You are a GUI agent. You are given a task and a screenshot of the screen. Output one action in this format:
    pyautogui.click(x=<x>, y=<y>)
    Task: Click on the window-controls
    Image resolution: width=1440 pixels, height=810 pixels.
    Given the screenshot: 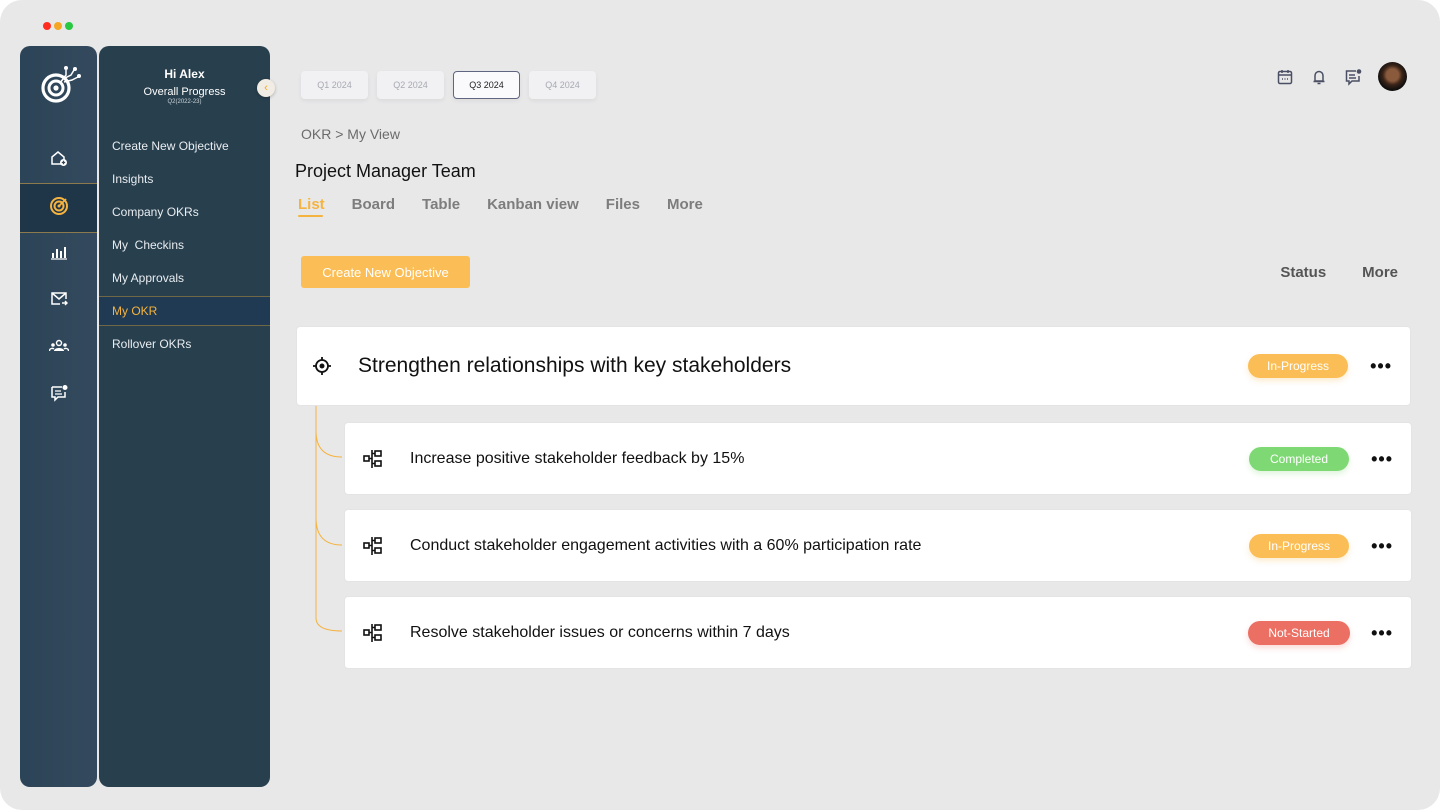 What is the action you would take?
    pyautogui.click(x=58, y=26)
    